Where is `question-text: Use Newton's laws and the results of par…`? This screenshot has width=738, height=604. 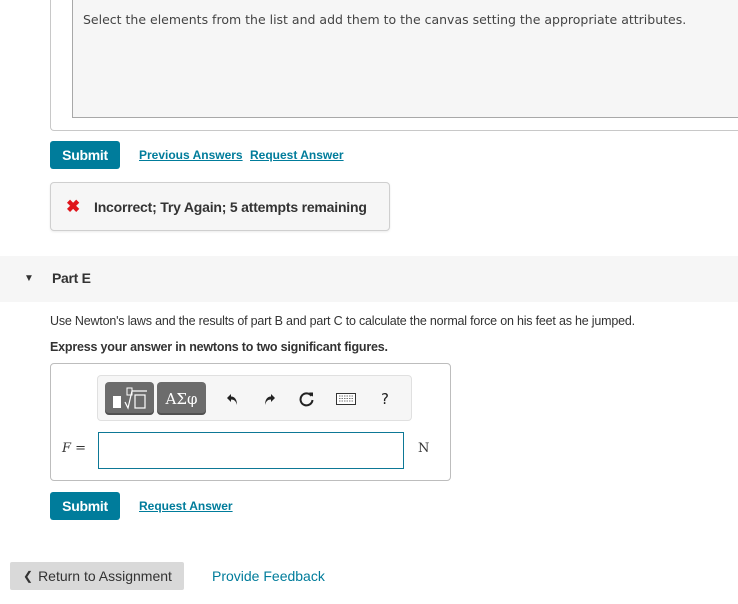
question-text: Use Newton's laws and the results of par… is located at coordinates (342, 321).